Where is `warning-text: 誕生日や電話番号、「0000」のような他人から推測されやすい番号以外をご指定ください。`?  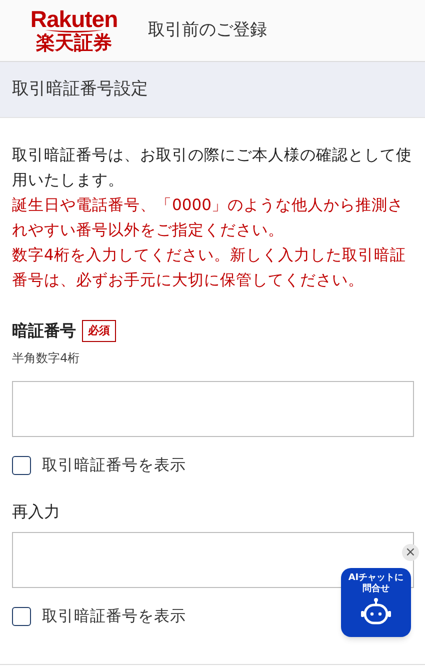
warning-text: 誕生日や電話番号、「0000」のような他人から推測されやすい番号以外をご指定ください。 is located at coordinates (208, 218).